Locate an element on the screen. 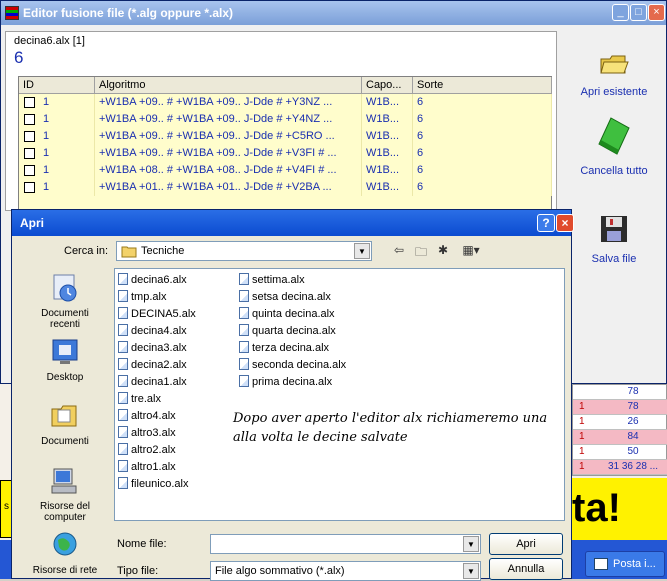 The image size is (667, 581). place-my-computer: Risorse del computer is located at coordinates (65, 494).